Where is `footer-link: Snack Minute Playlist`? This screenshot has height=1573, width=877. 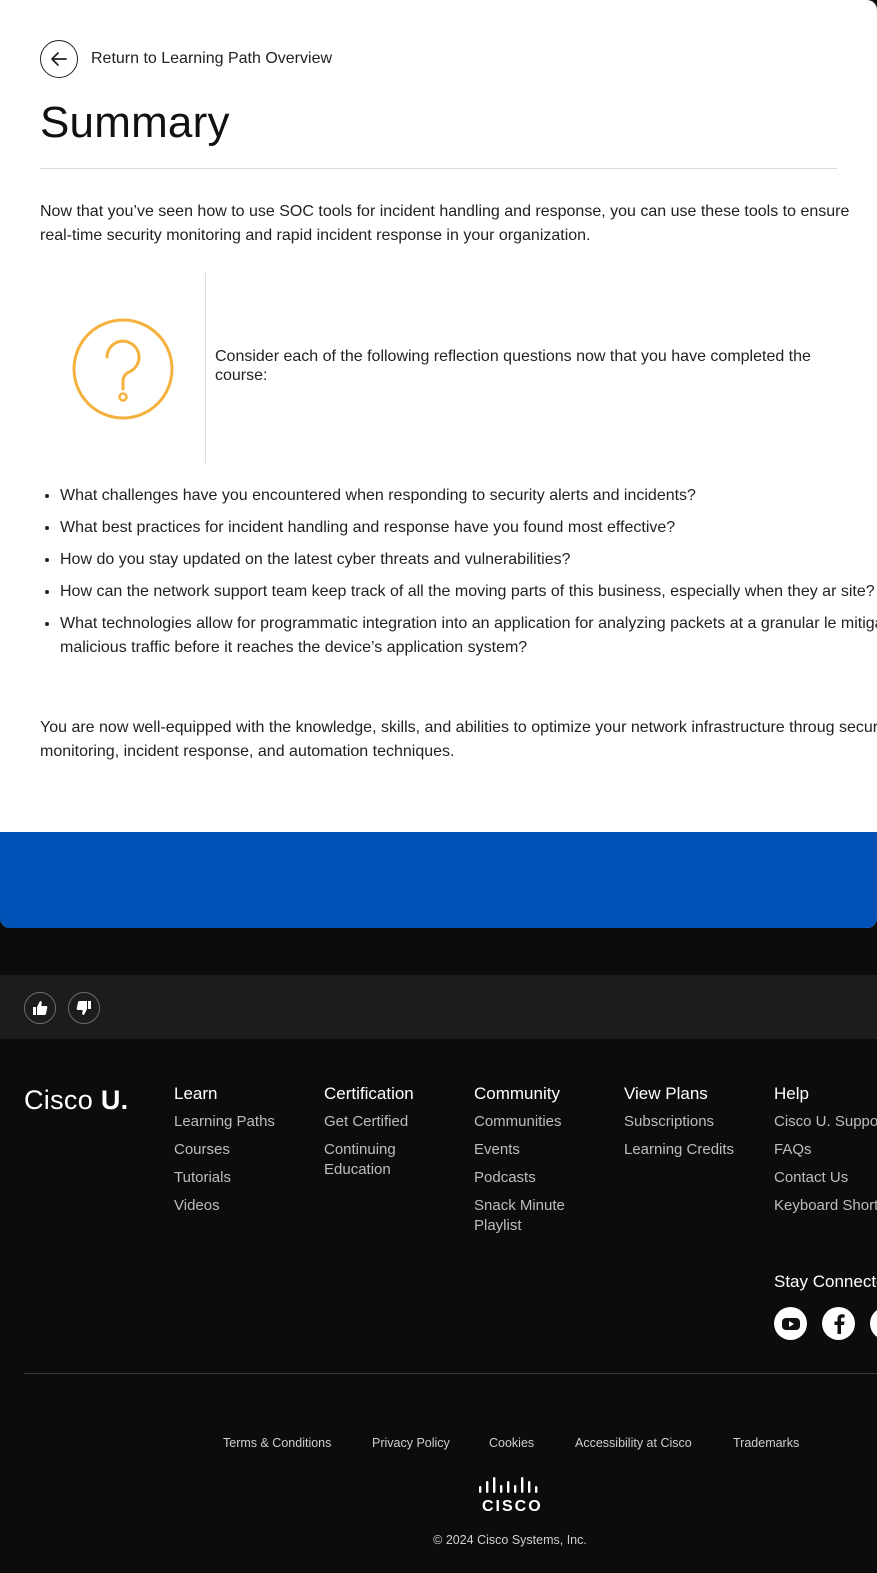
footer-link: Snack Minute Playlist is located at coordinates (529, 1216).